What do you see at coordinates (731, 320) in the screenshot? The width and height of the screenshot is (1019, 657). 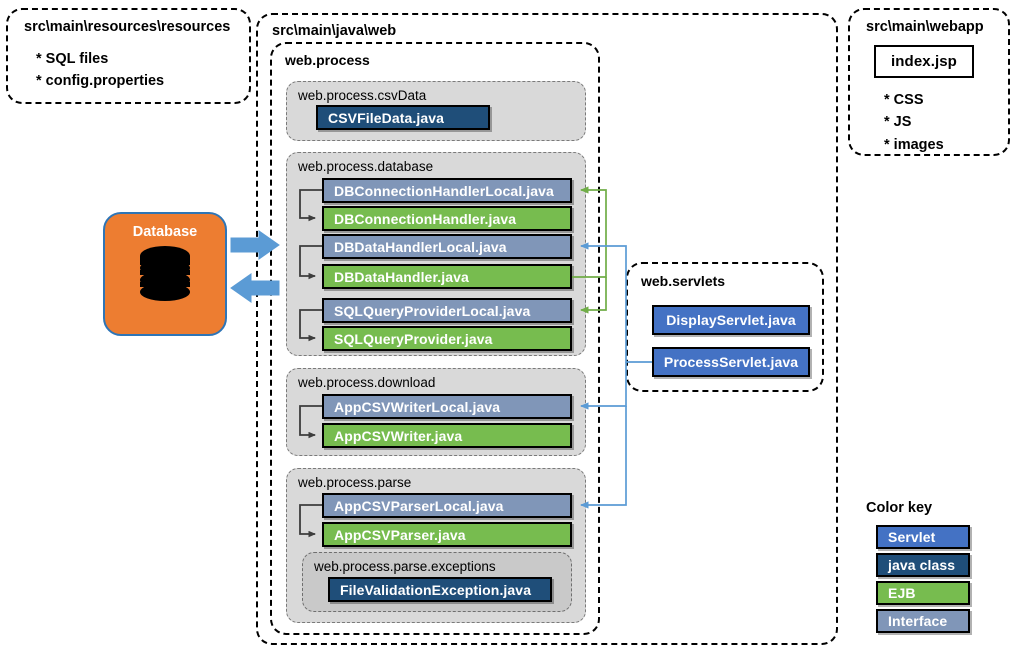 I see `class-displayservlet: DisplayServlet.java` at bounding box center [731, 320].